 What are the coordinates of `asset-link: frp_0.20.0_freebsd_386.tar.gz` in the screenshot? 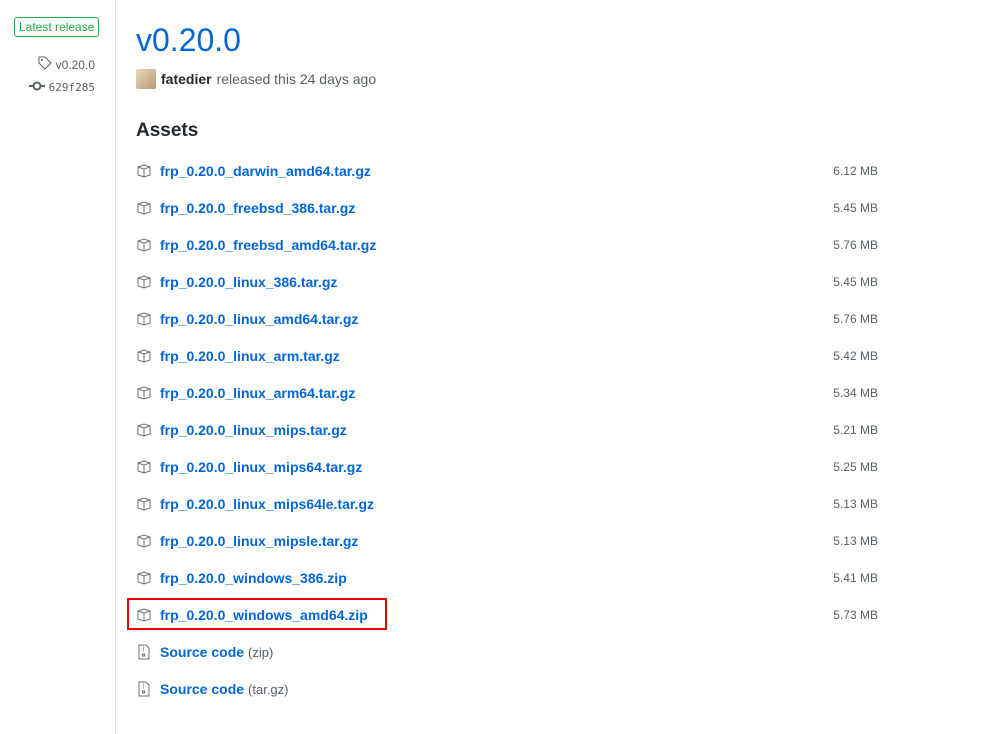 It's located at (257, 208).